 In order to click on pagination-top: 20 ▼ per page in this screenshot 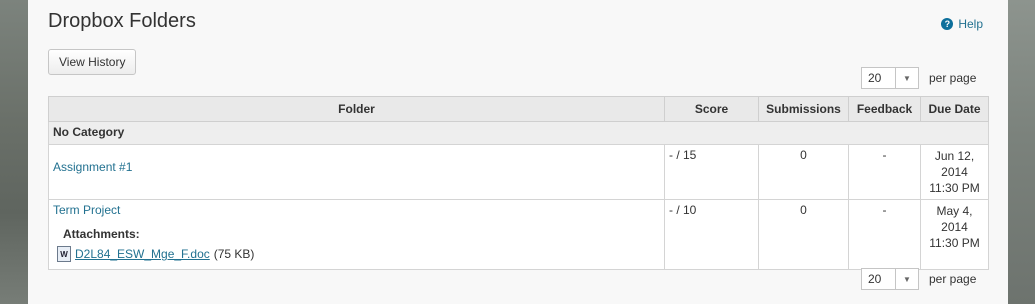, I will do `click(918, 78)`.